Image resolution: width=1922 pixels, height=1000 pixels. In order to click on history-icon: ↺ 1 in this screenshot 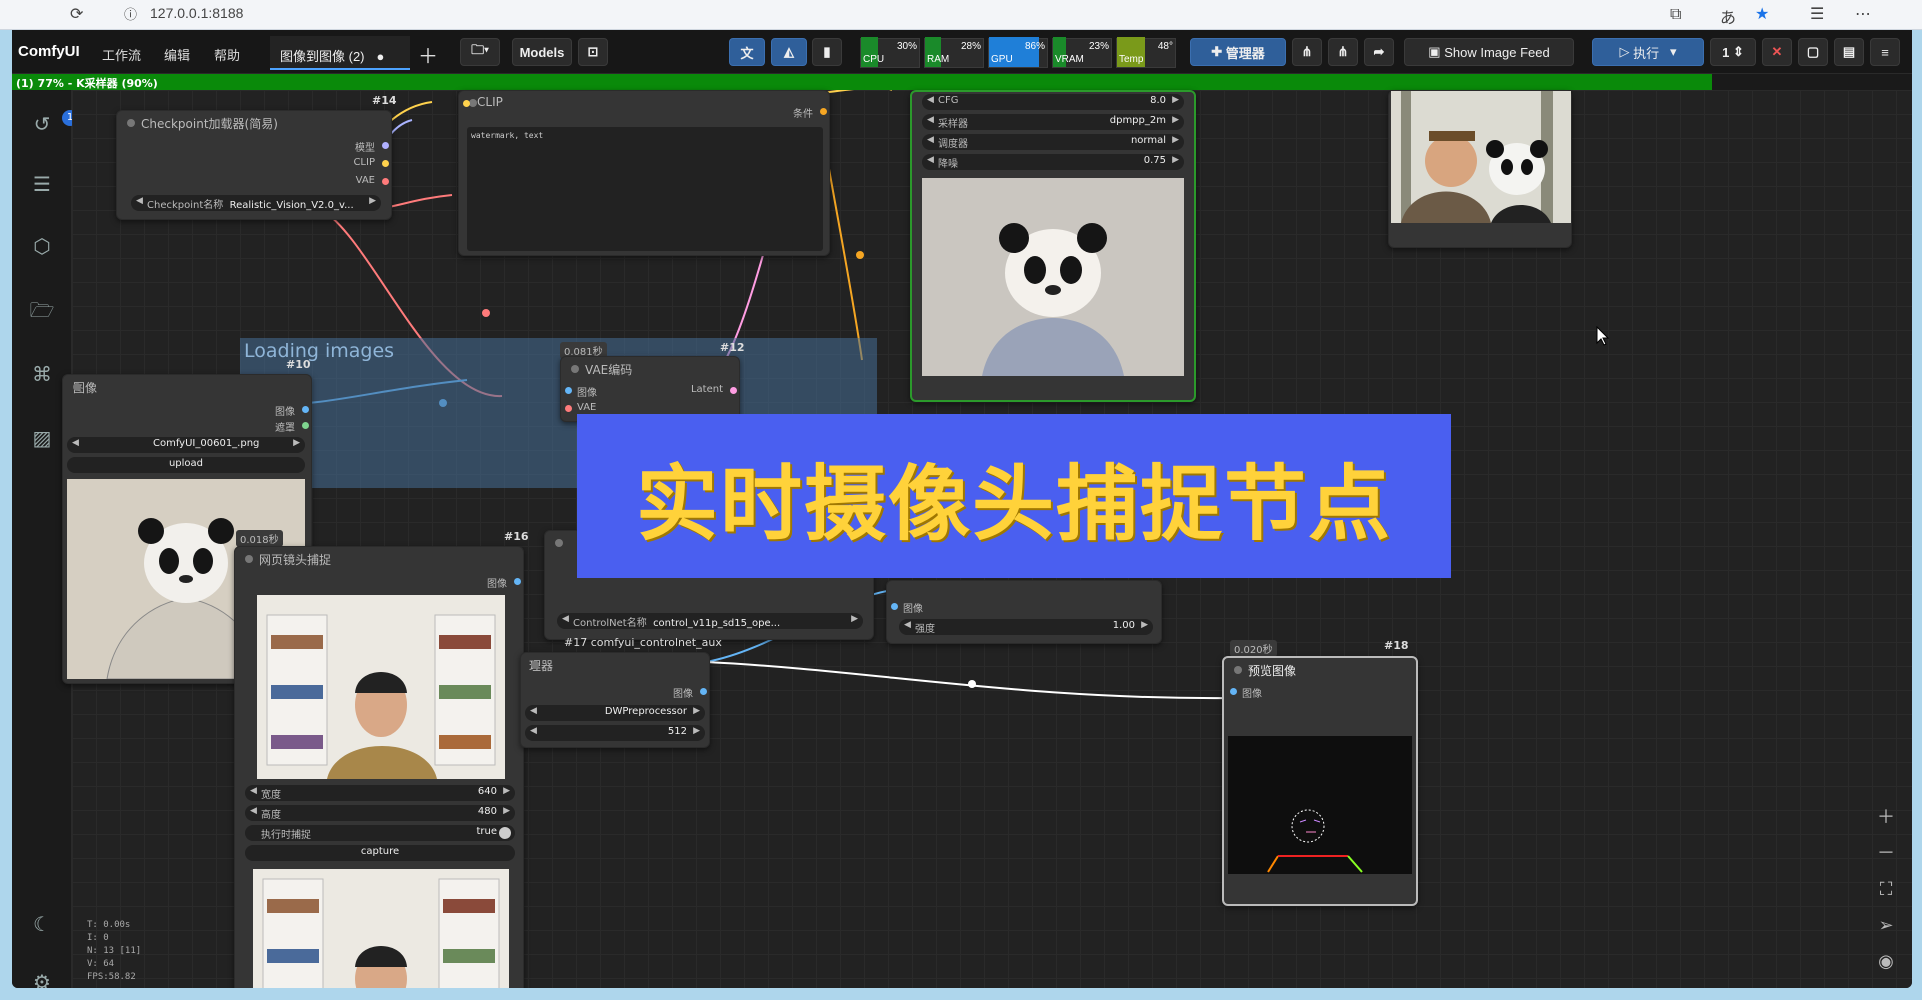, I will do `click(53, 124)`.